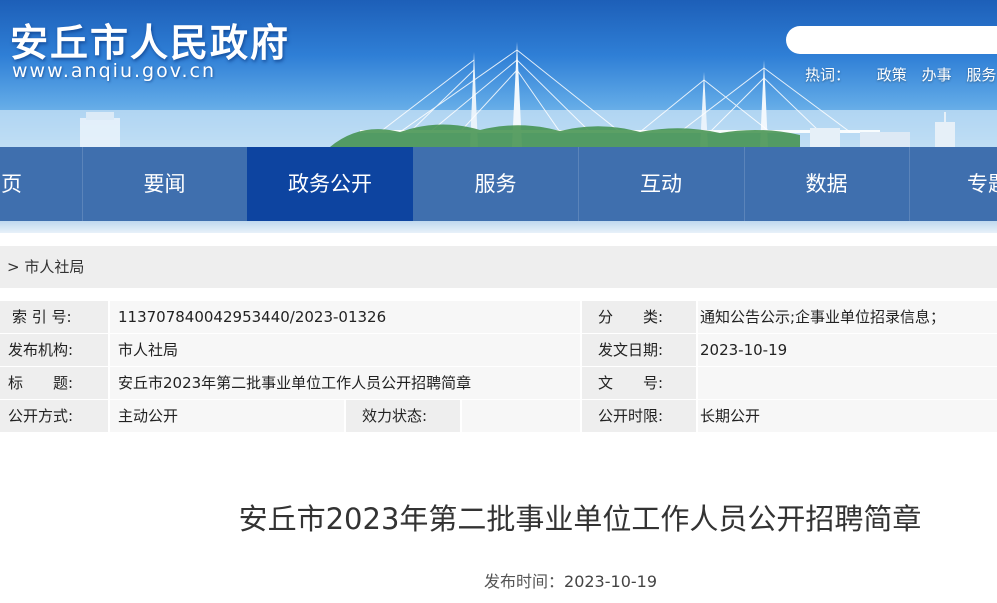 This screenshot has width=997, height=603. I want to click on nav-item-interaction: 互动, so click(661, 184).